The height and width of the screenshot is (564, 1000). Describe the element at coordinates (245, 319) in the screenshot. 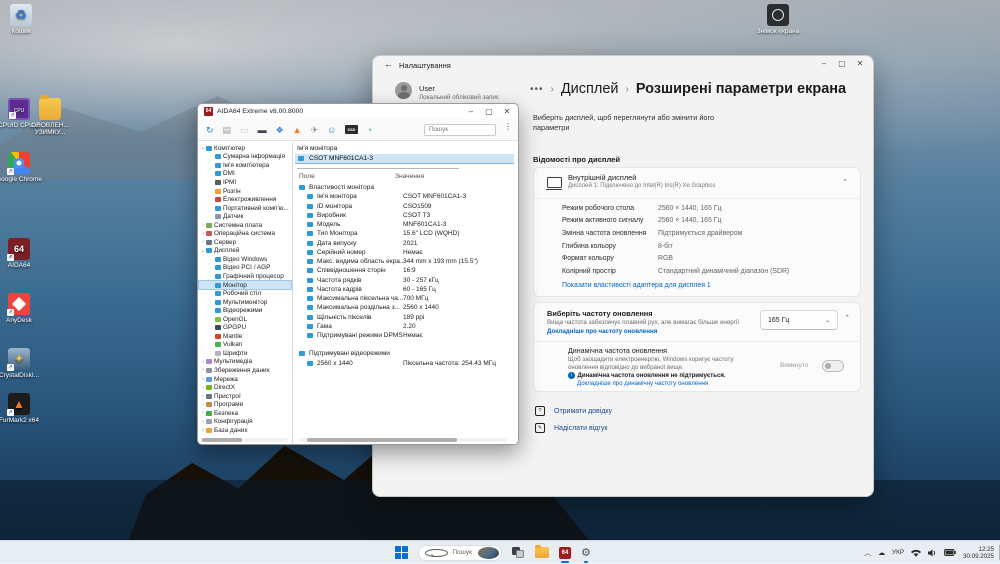

I see `tree-item: OpenGL` at that location.